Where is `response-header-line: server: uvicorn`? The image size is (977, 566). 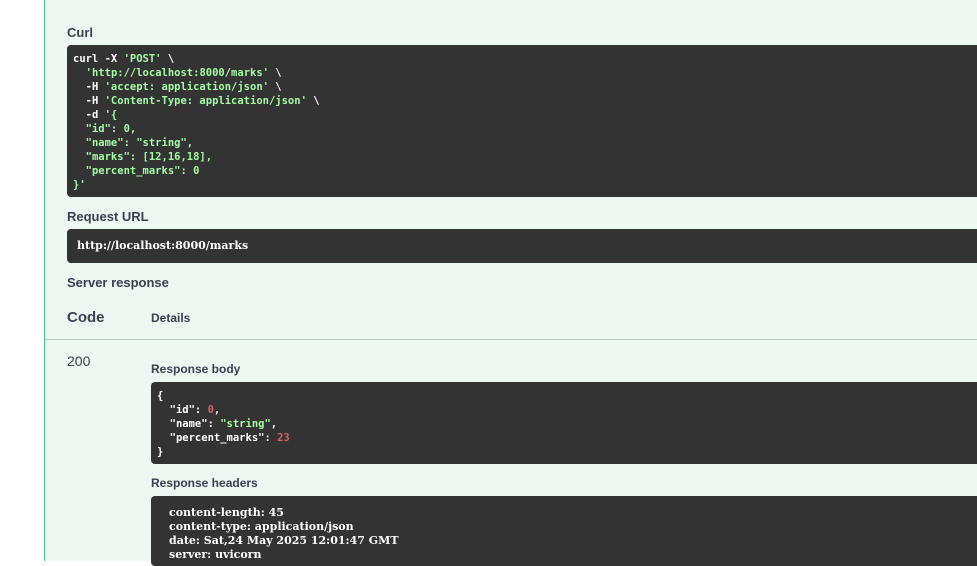 response-header-line: server: uvicorn is located at coordinates (215, 554).